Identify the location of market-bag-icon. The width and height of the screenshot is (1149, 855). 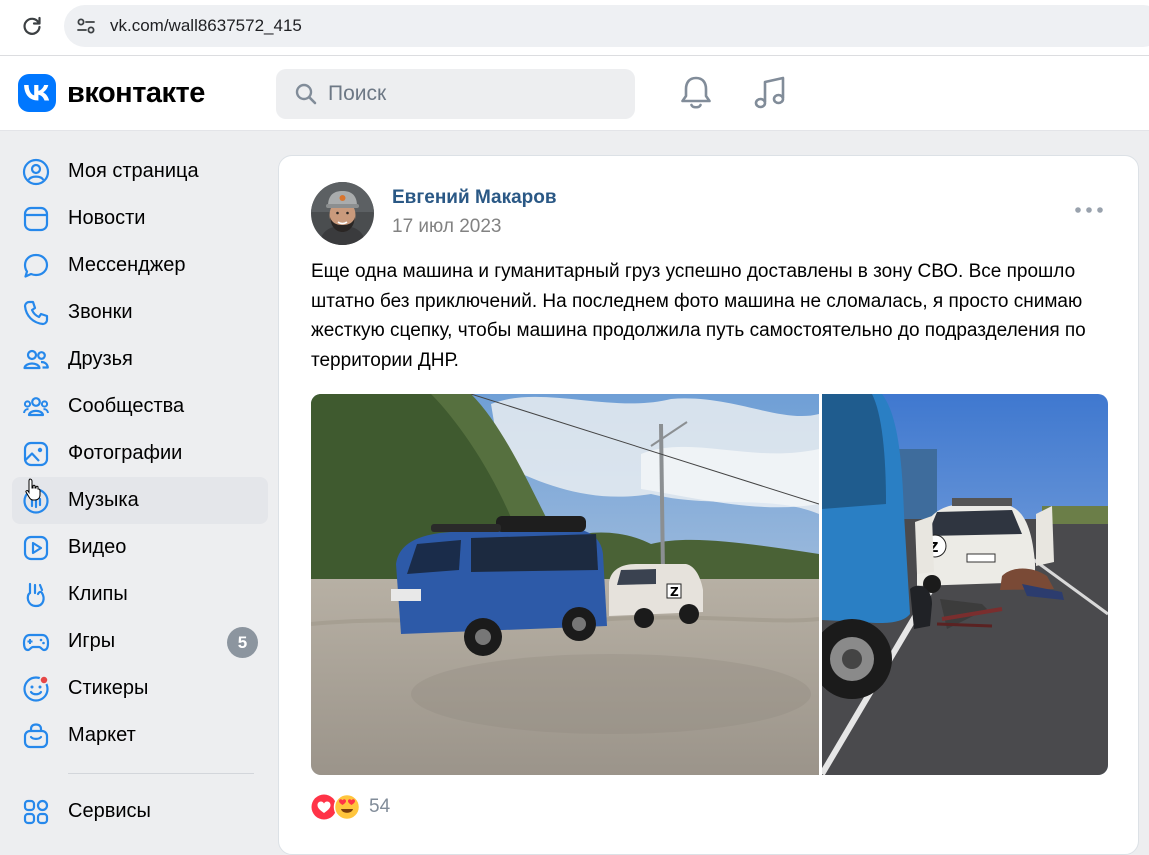
(36, 736).